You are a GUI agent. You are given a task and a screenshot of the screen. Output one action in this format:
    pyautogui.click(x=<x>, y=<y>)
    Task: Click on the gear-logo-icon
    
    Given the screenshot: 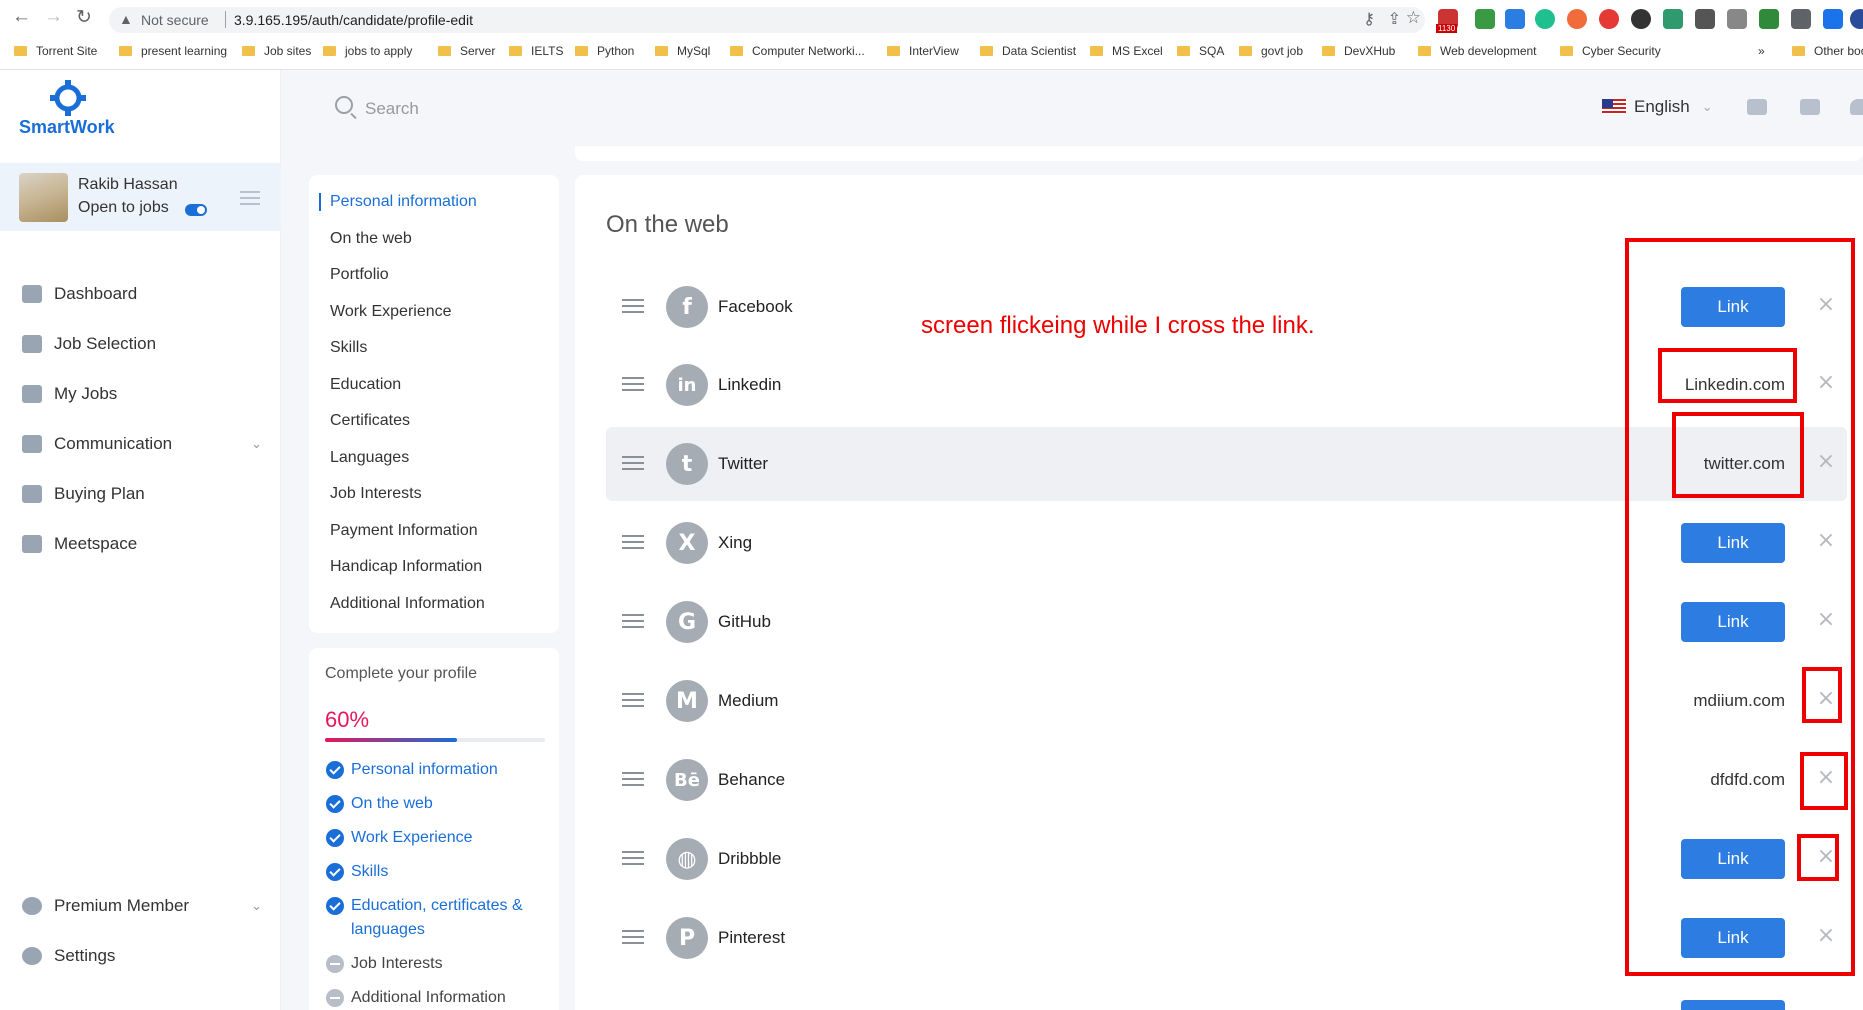 What is the action you would take?
    pyautogui.click(x=68, y=98)
    